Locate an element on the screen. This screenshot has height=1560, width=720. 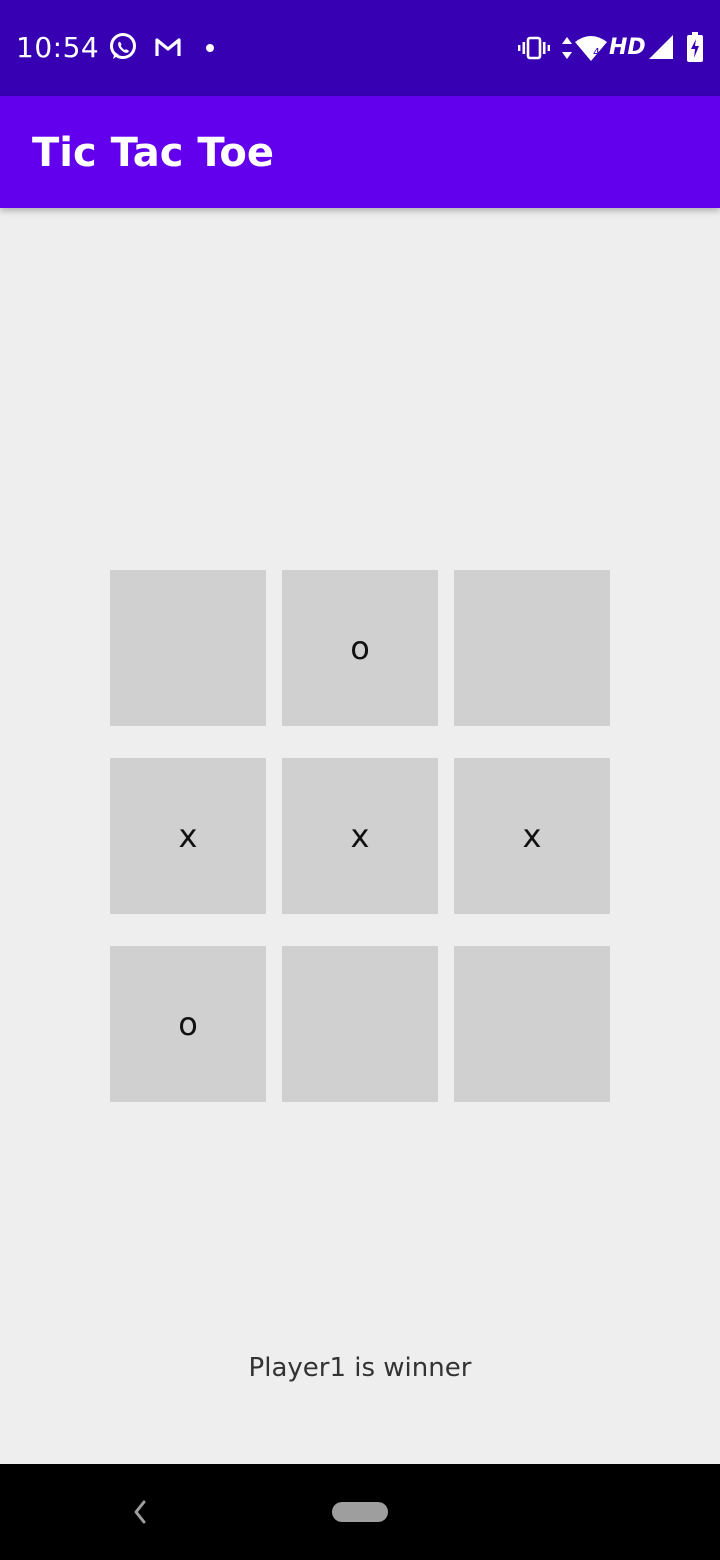
whatsapp-icon is located at coordinates (123, 46).